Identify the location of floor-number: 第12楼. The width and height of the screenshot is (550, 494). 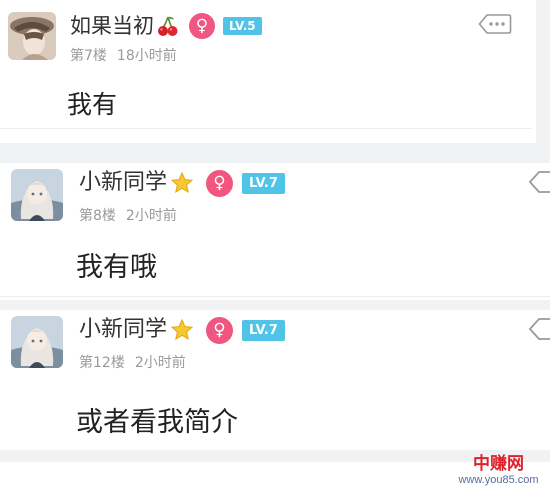
(102, 363).